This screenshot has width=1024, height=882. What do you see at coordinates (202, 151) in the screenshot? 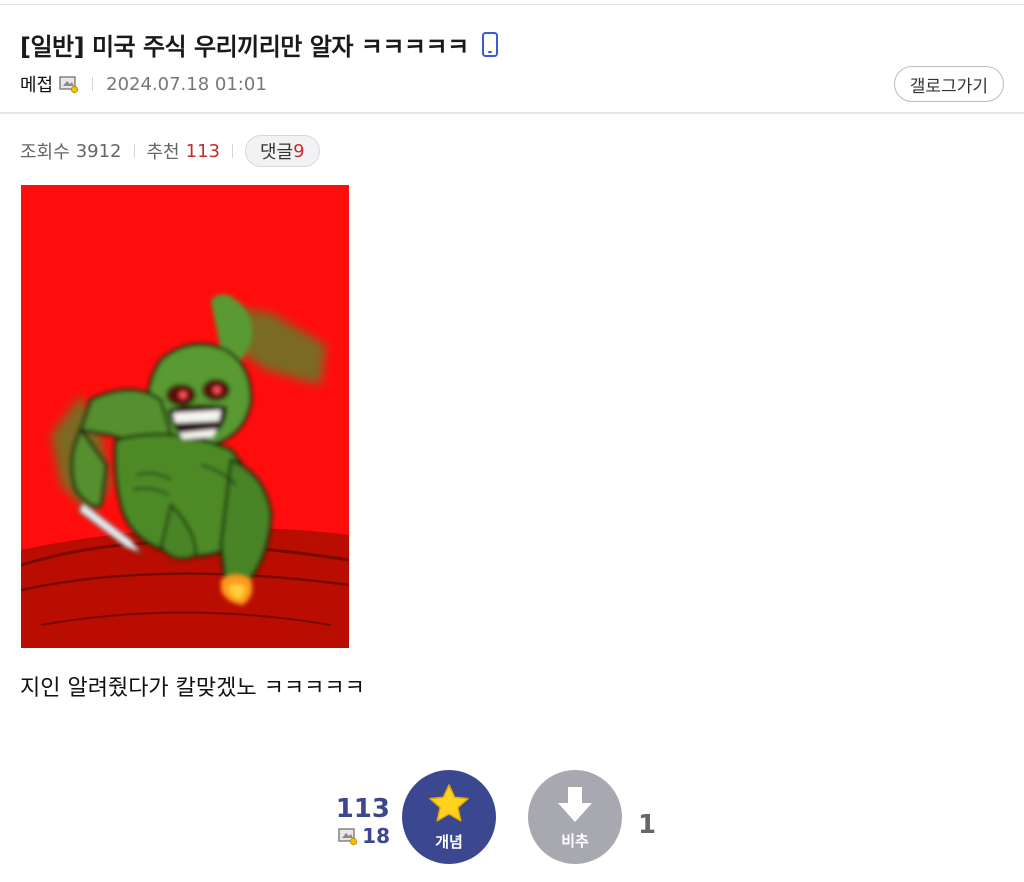
I see `recommend-count: 113` at bounding box center [202, 151].